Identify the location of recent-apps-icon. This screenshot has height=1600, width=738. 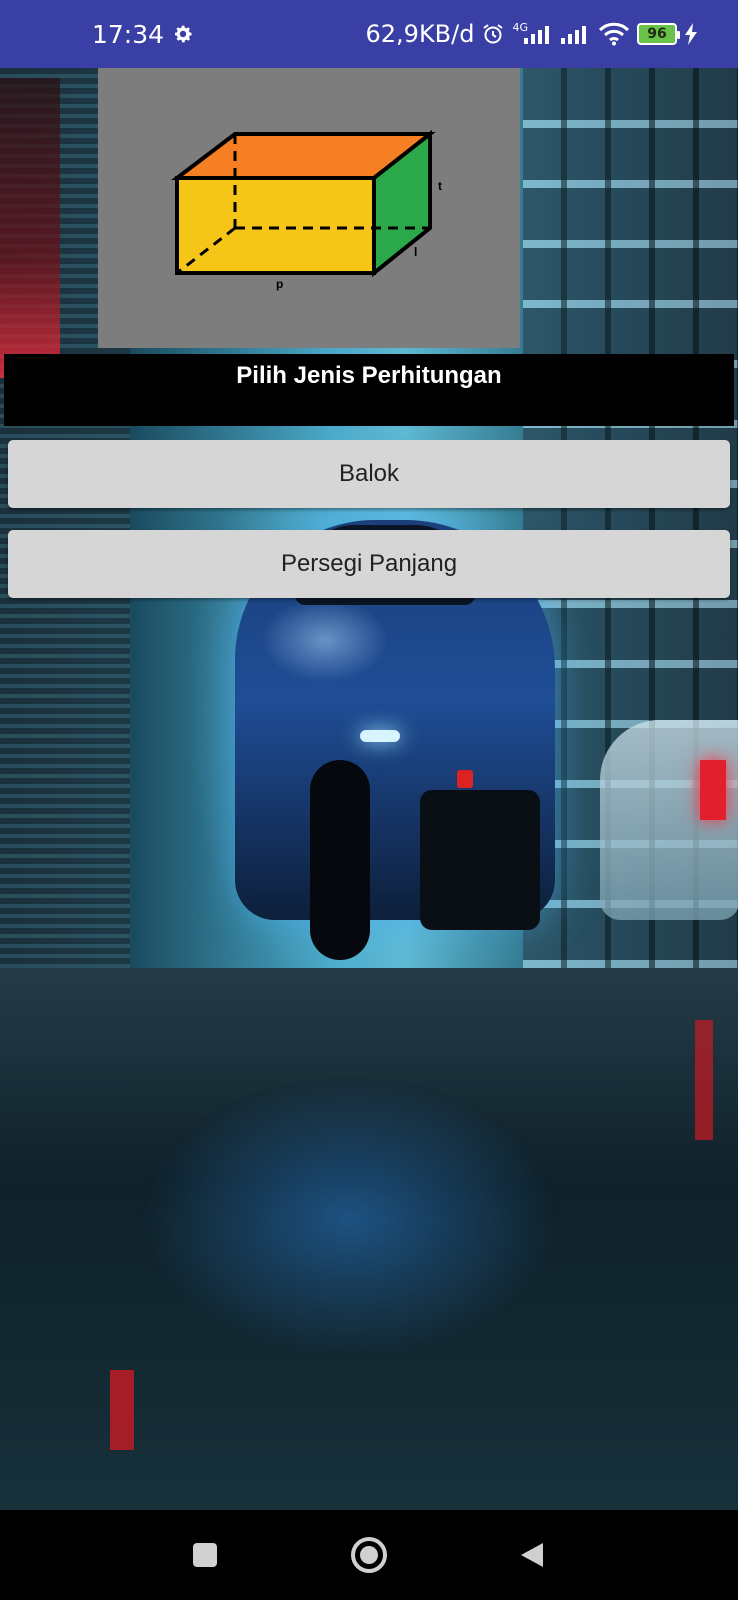
(205, 1555).